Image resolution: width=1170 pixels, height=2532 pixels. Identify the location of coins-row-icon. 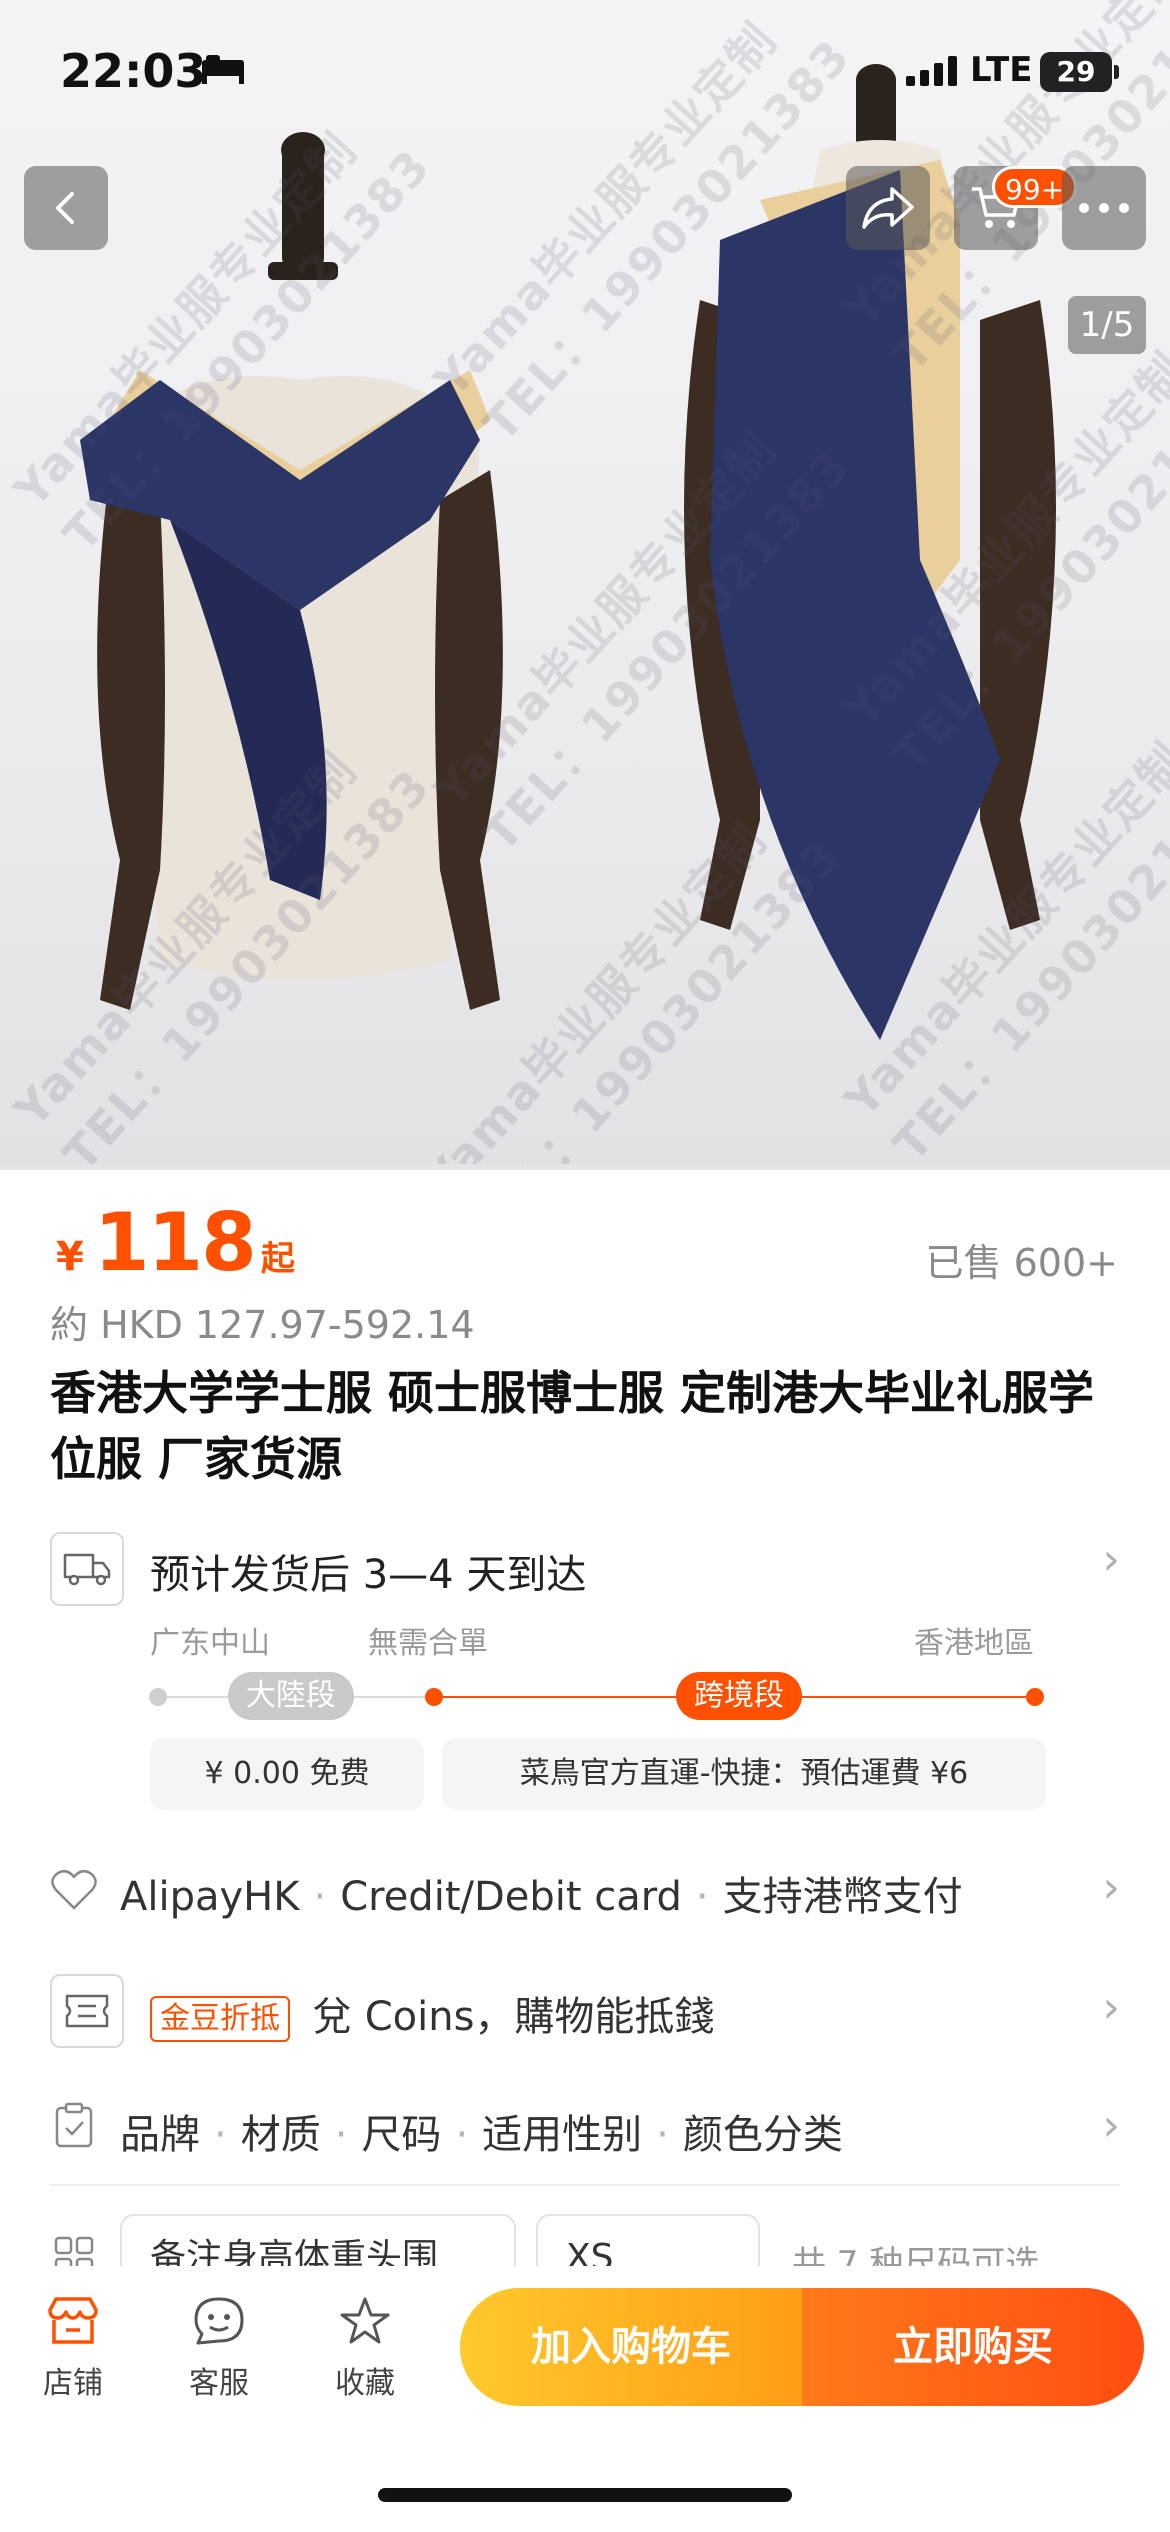
(87, 2011).